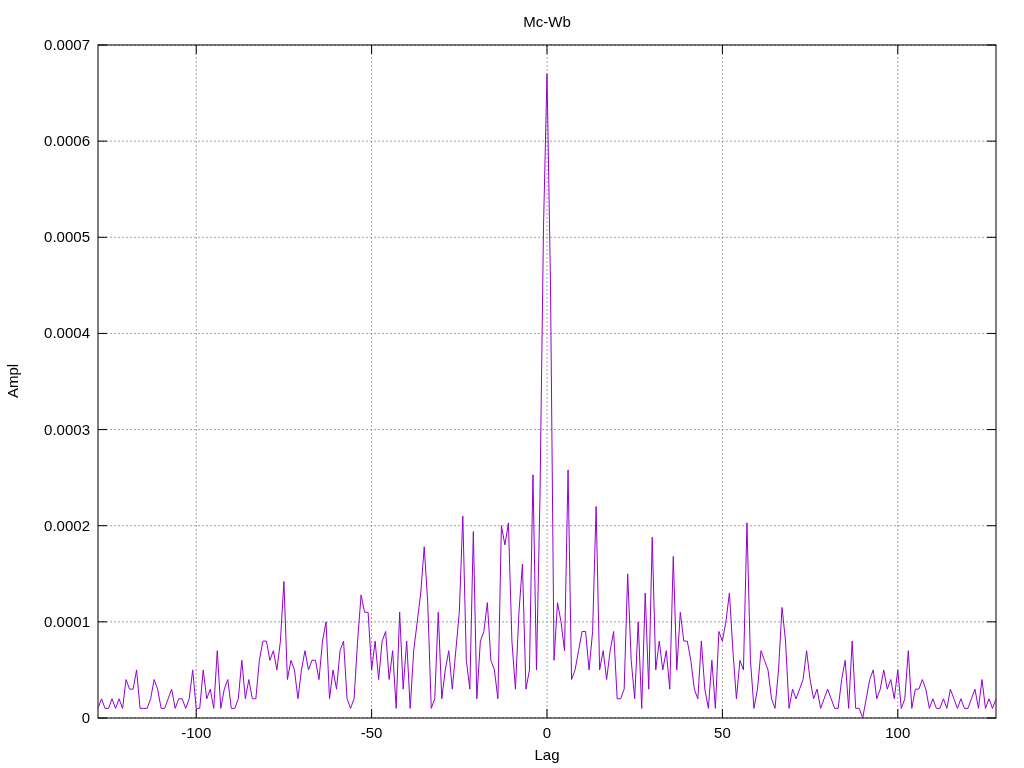  What do you see at coordinates (67, 333) in the screenshot?
I see `tick-label: 0.0004` at bounding box center [67, 333].